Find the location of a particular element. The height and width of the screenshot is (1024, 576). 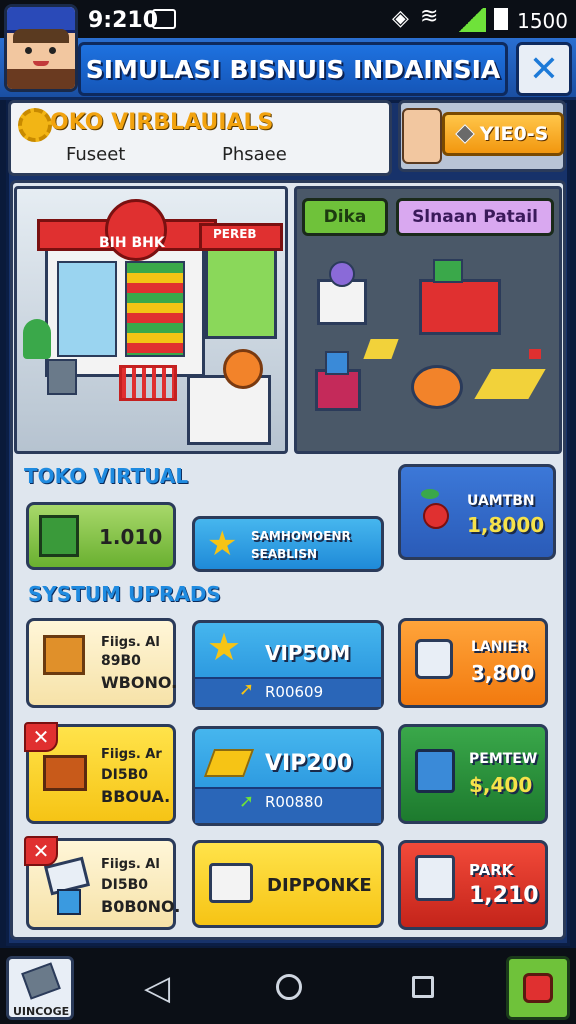

tag-icon is located at coordinates (41, 981).